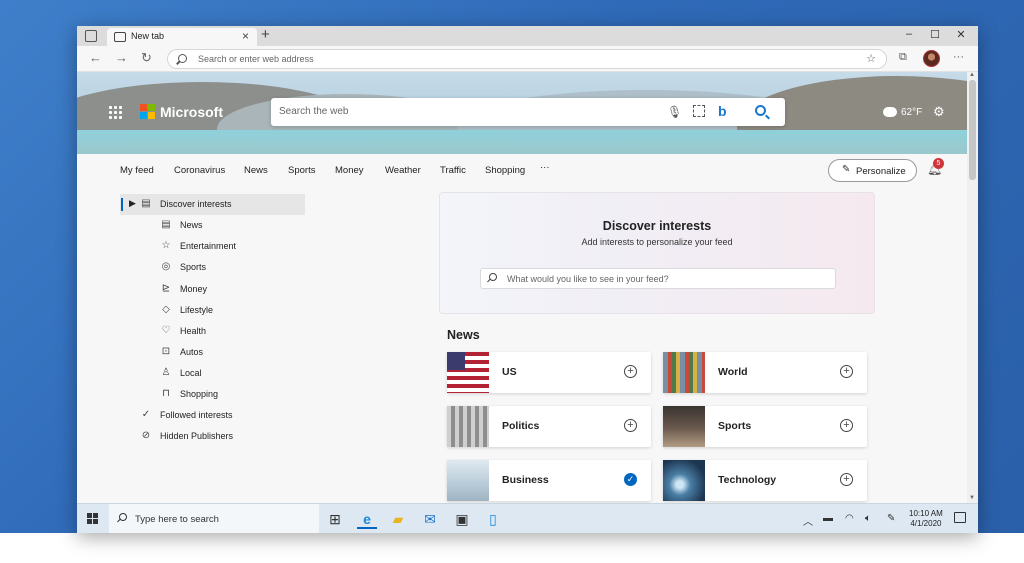  What do you see at coordinates (212, 204) in the screenshot?
I see `sidebar-item-discover-interests: ▶ ▤ Discover interests` at bounding box center [212, 204].